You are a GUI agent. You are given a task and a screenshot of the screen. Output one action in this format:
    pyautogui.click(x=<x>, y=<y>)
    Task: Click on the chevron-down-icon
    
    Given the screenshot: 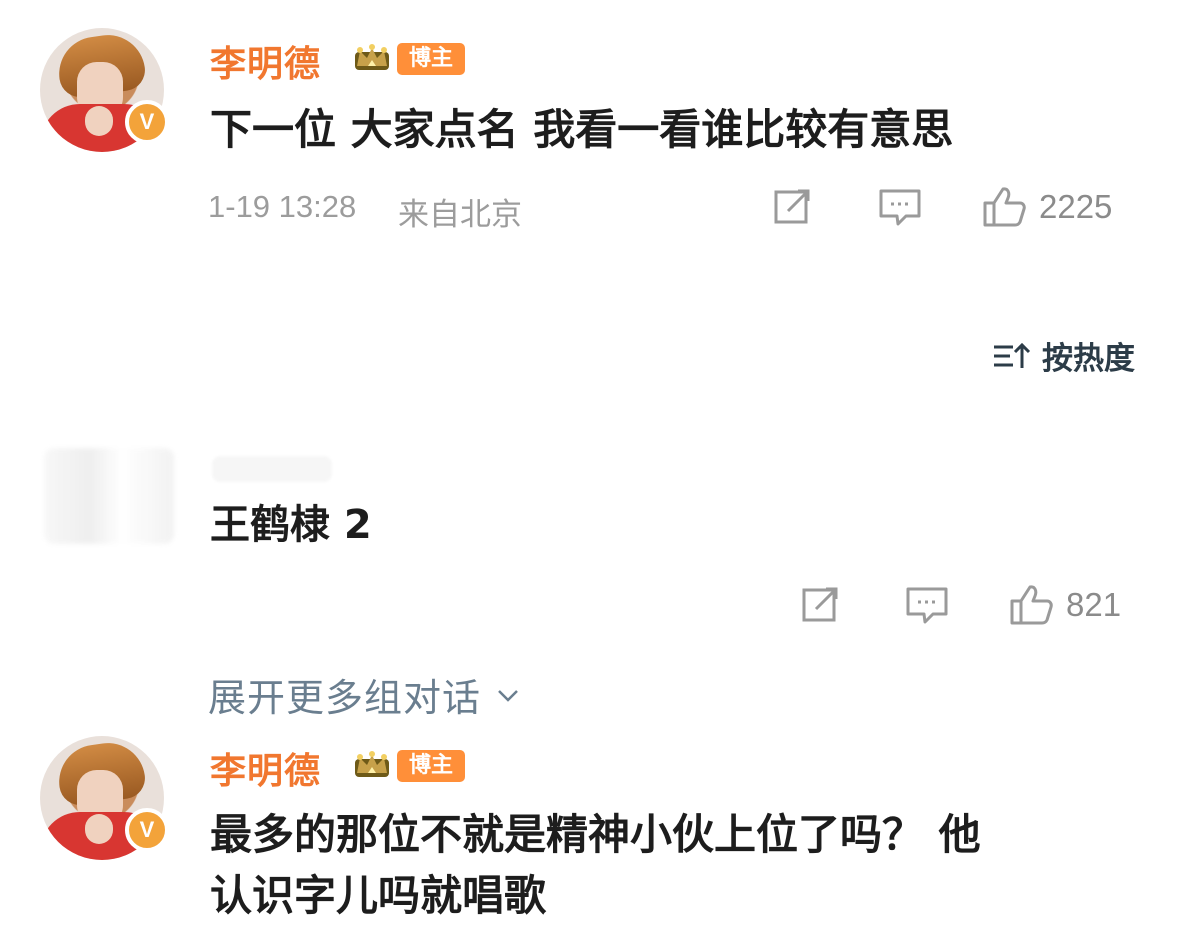 What is the action you would take?
    pyautogui.click(x=508, y=695)
    